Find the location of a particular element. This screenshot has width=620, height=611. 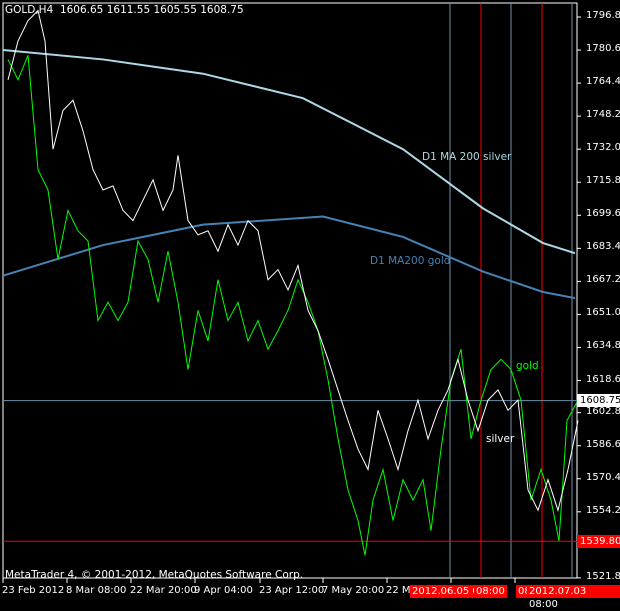

hline-price-tag: 1539.80 is located at coordinates (598, 541).